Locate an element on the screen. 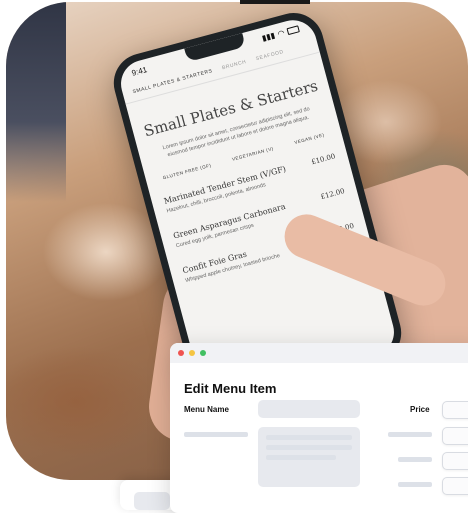 The width and height of the screenshot is (468, 513). placeholder-chip is located at coordinates (152, 501).